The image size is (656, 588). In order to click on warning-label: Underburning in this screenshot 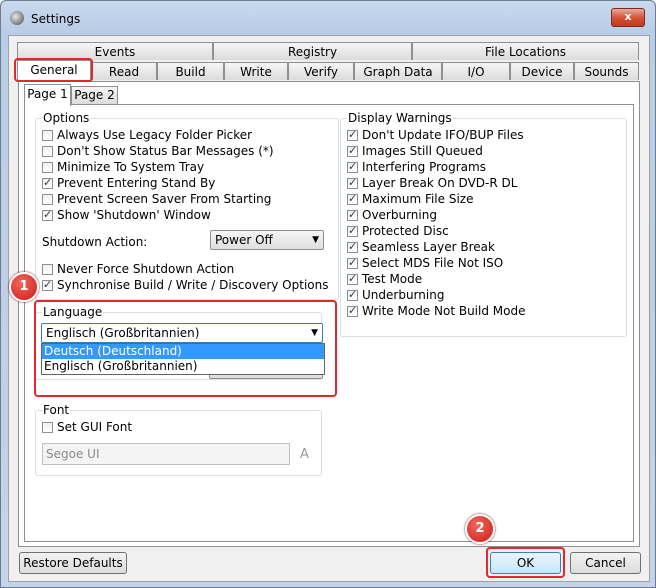, I will do `click(403, 295)`.